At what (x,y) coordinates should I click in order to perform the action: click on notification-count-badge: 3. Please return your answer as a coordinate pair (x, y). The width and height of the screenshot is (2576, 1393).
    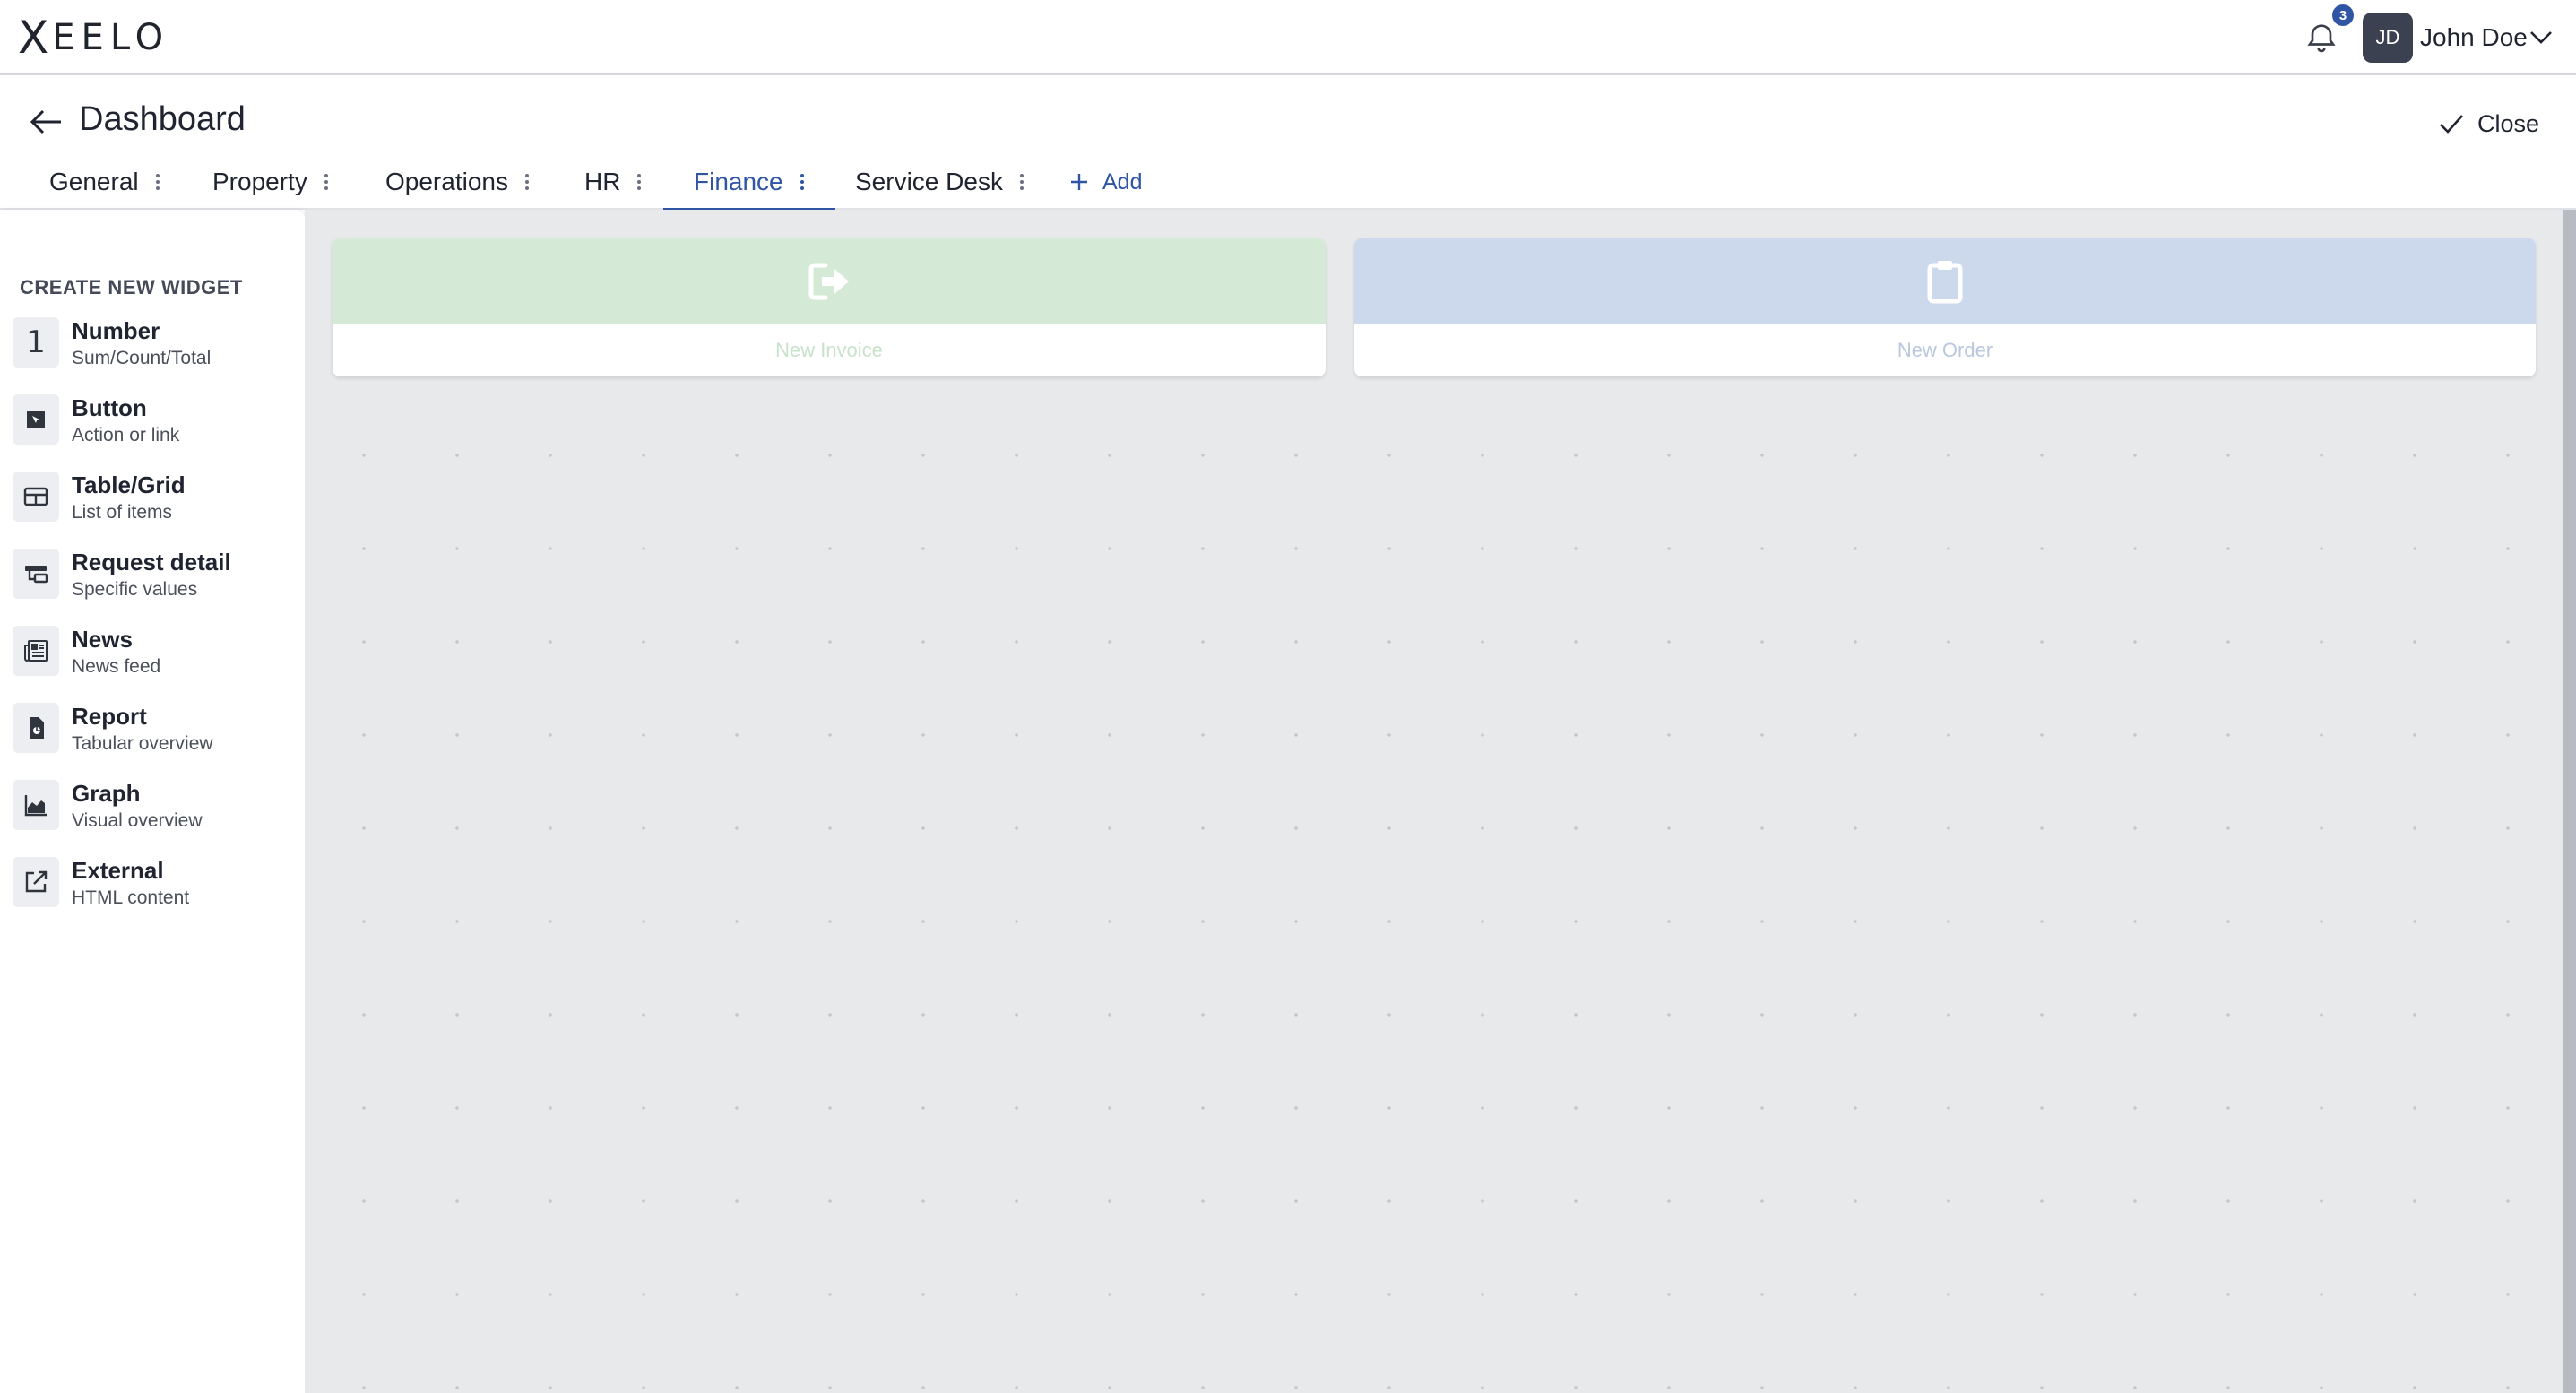
    Looking at the image, I should click on (2343, 15).